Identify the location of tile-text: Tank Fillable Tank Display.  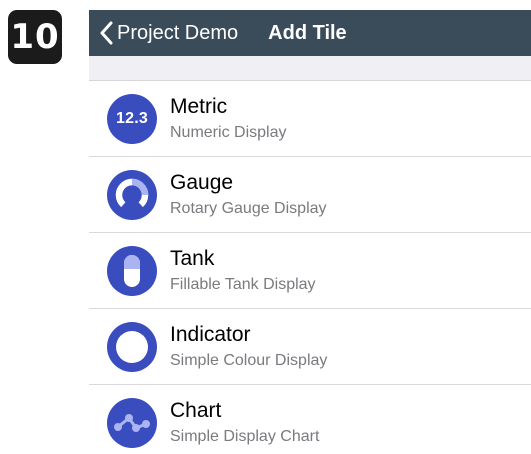
(243, 271).